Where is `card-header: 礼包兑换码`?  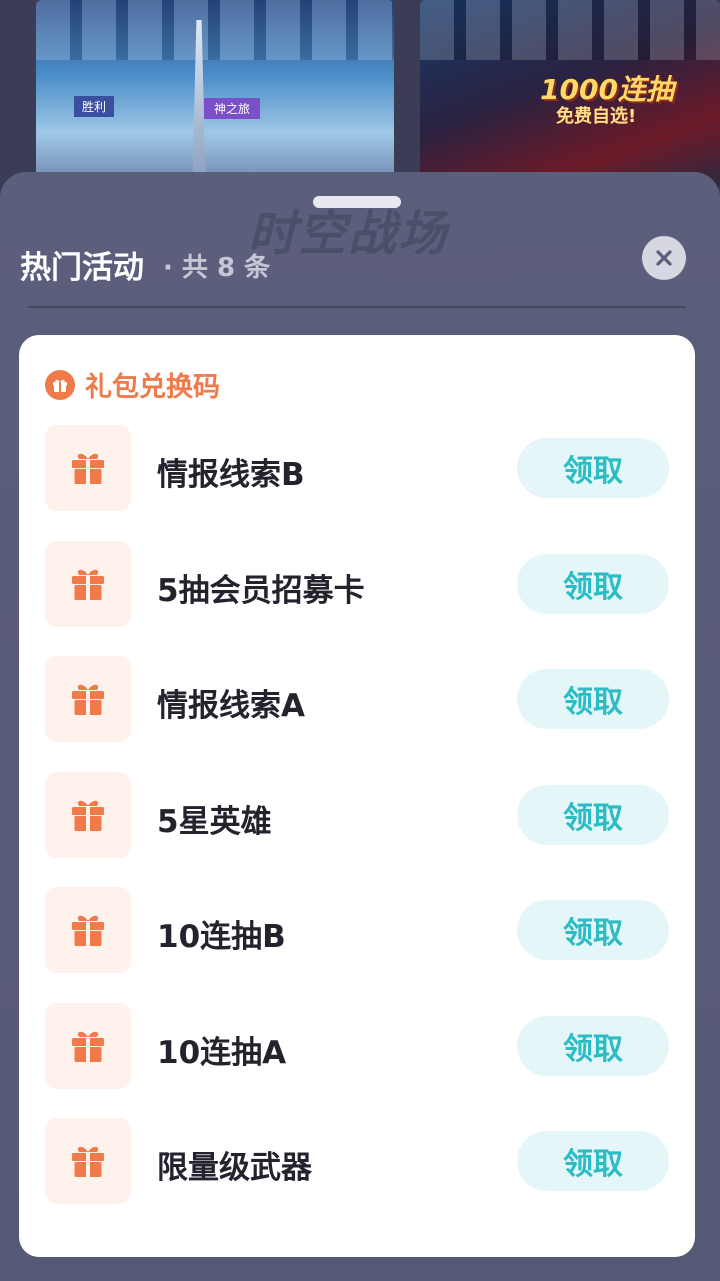 card-header: 礼包兑换码 is located at coordinates (132, 384).